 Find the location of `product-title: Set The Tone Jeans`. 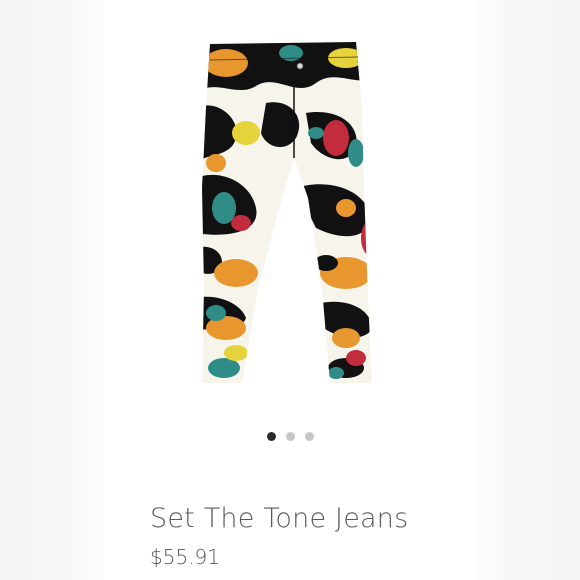

product-title: Set The Tone Jeans is located at coordinates (279, 518).